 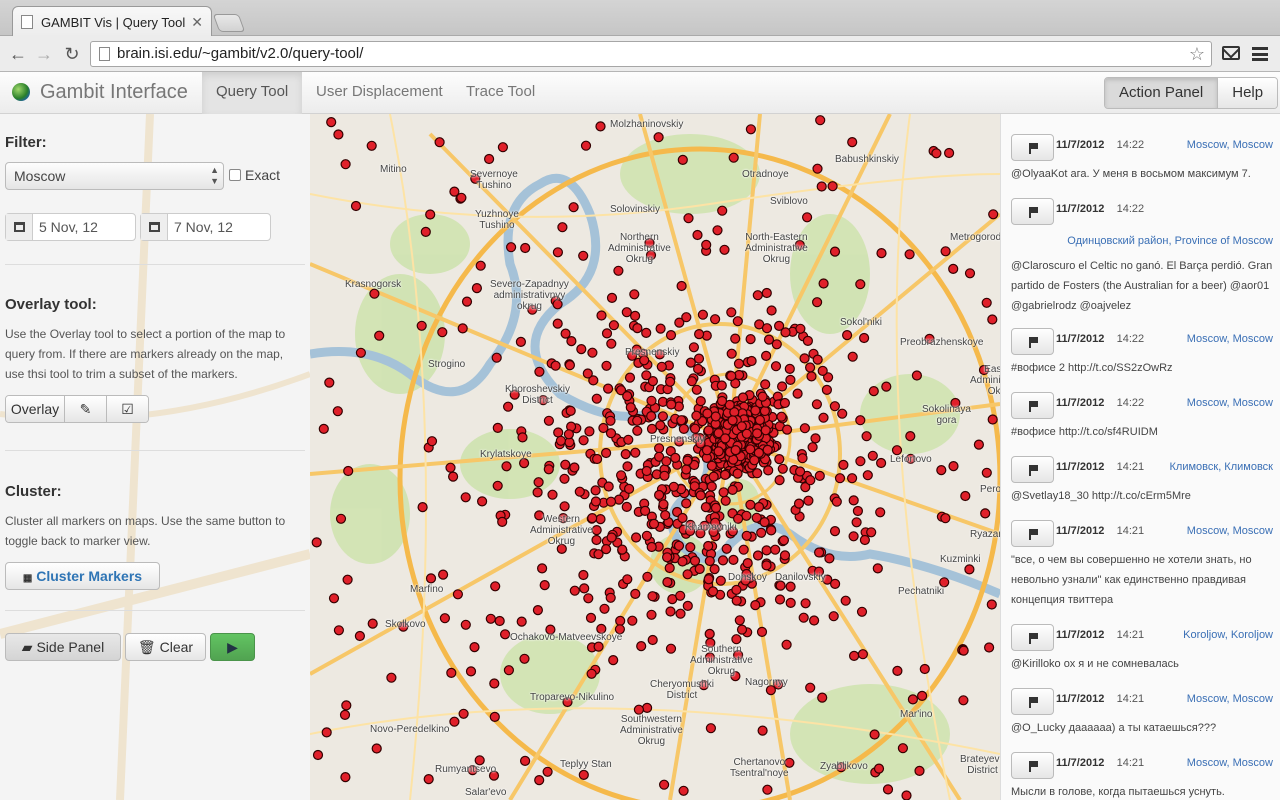 What do you see at coordinates (379, 93) in the screenshot?
I see `tab-user-displacement: User Displacement` at bounding box center [379, 93].